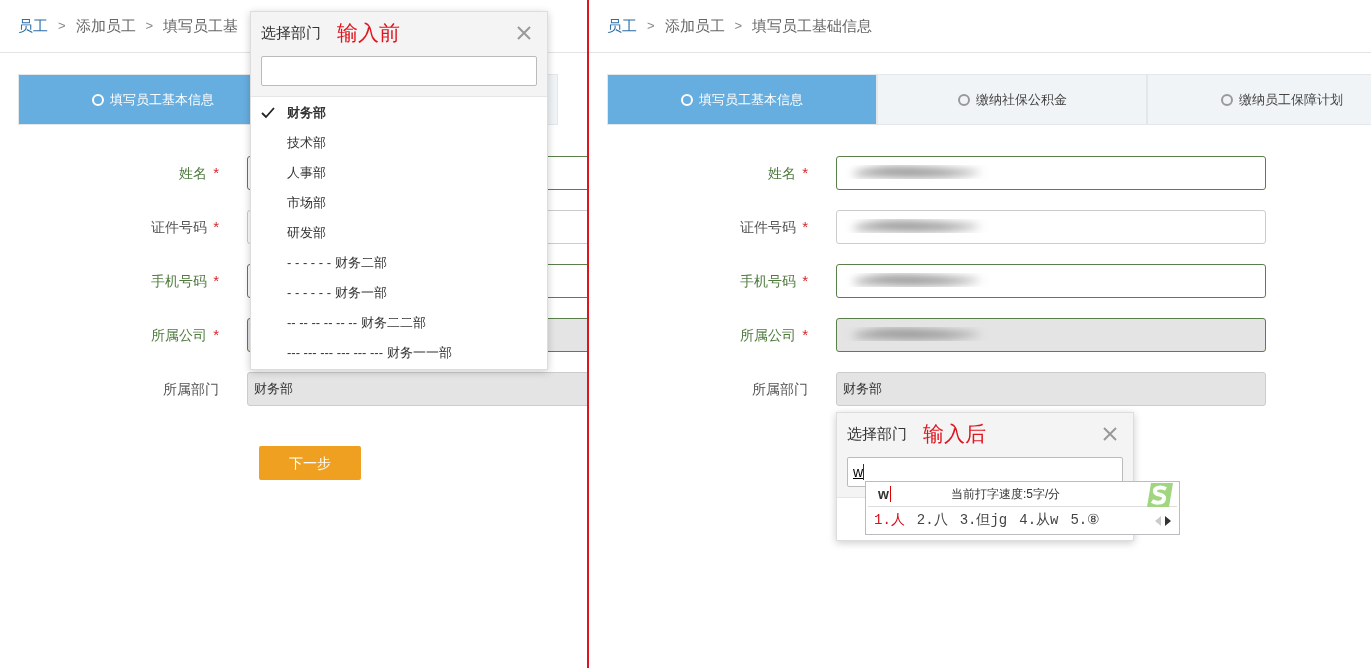 This screenshot has width=1371, height=668. What do you see at coordinates (1168, 520) in the screenshot?
I see `next-icon` at bounding box center [1168, 520].